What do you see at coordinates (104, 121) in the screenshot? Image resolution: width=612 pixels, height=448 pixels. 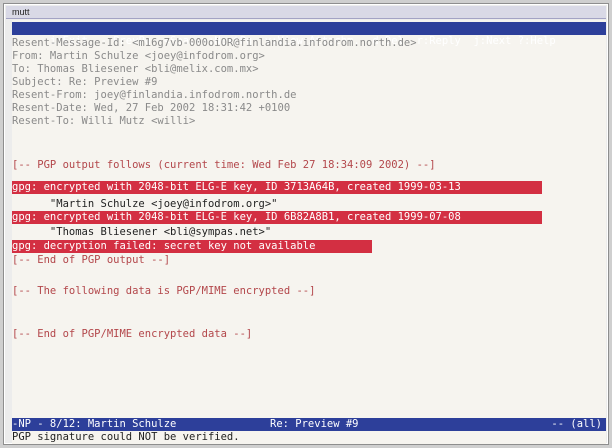 I see `header-resent-to: Resent-To: Willi Mutz <willi>` at bounding box center [104, 121].